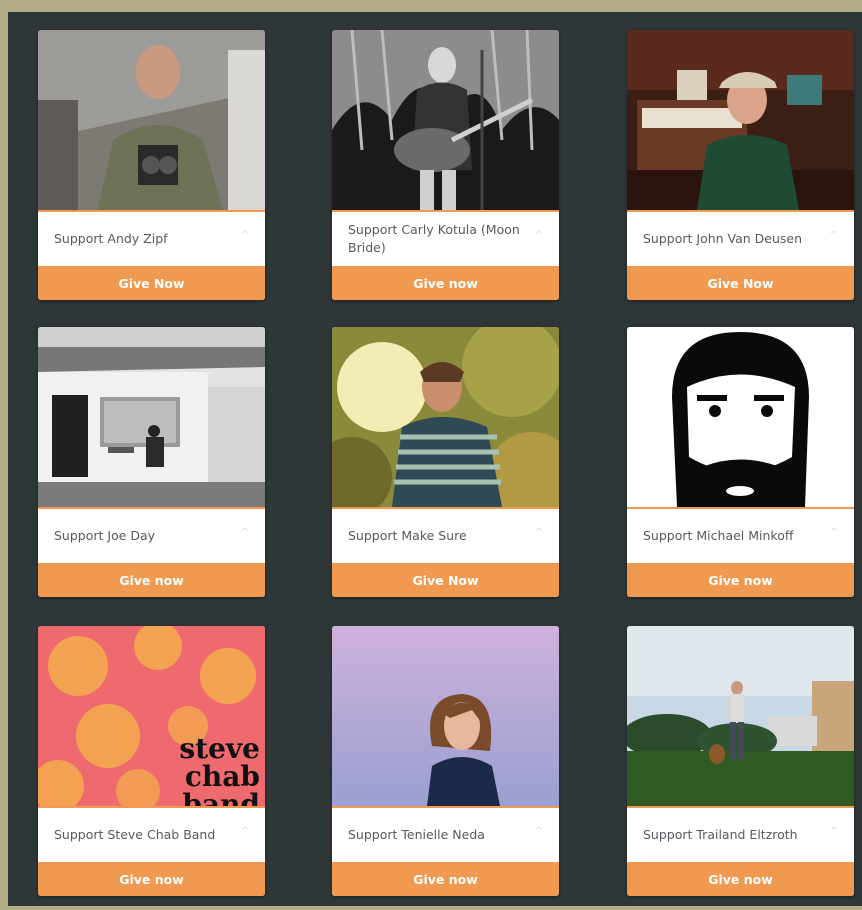 This screenshot has height=910, width=862. What do you see at coordinates (740, 120) in the screenshot?
I see `photo-john-van-deusen` at bounding box center [740, 120].